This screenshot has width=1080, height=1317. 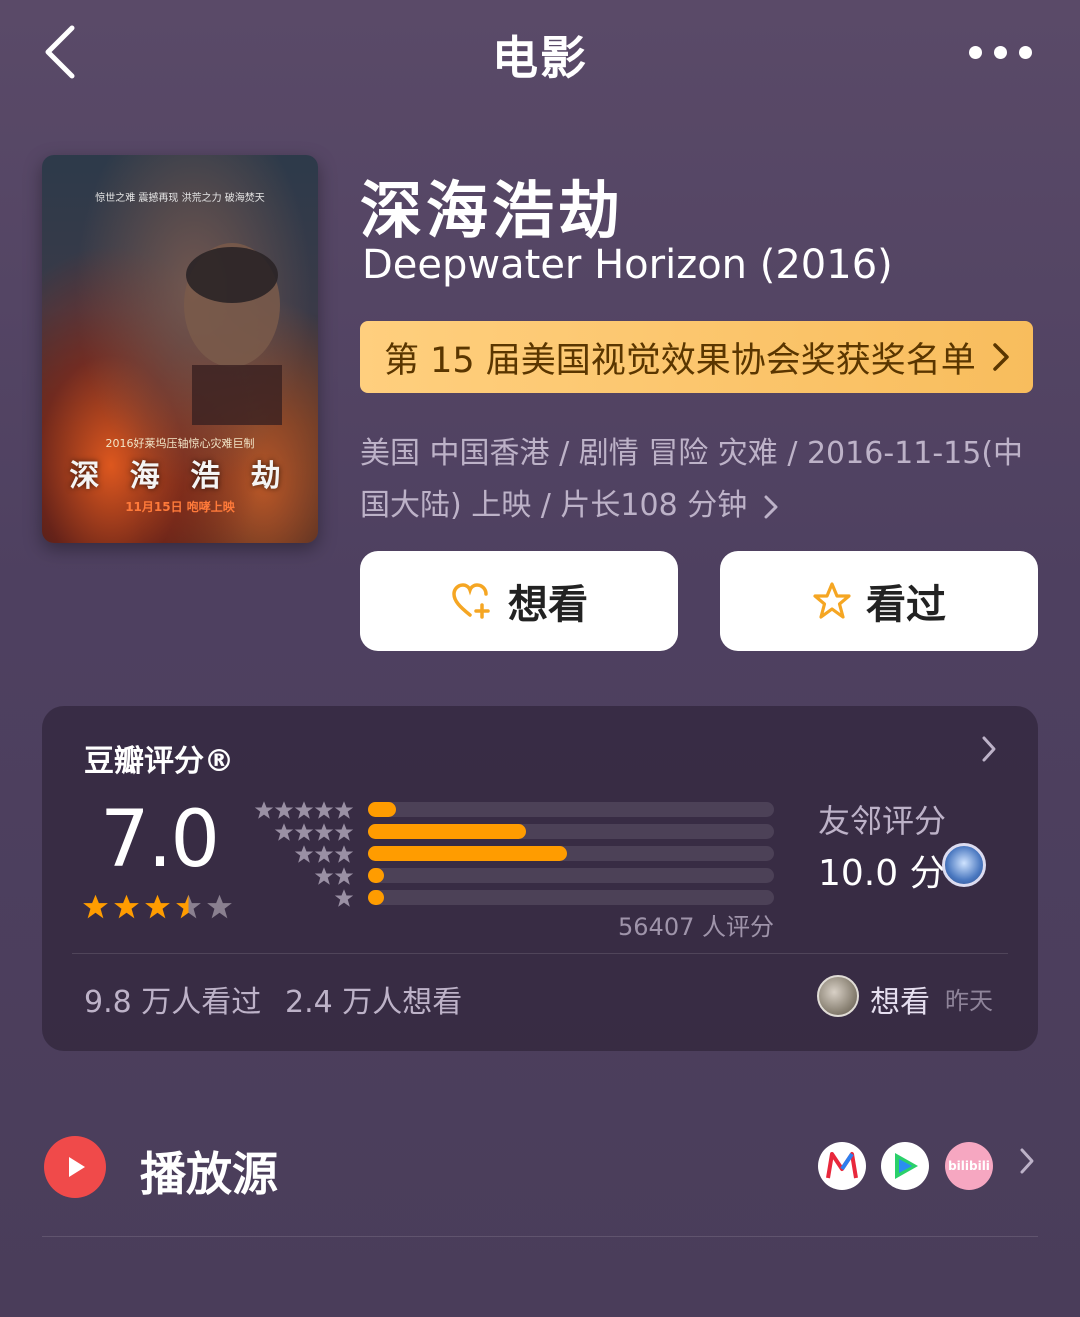 What do you see at coordinates (969, 1166) in the screenshot?
I see `bilibili-icon: bilibili` at bounding box center [969, 1166].